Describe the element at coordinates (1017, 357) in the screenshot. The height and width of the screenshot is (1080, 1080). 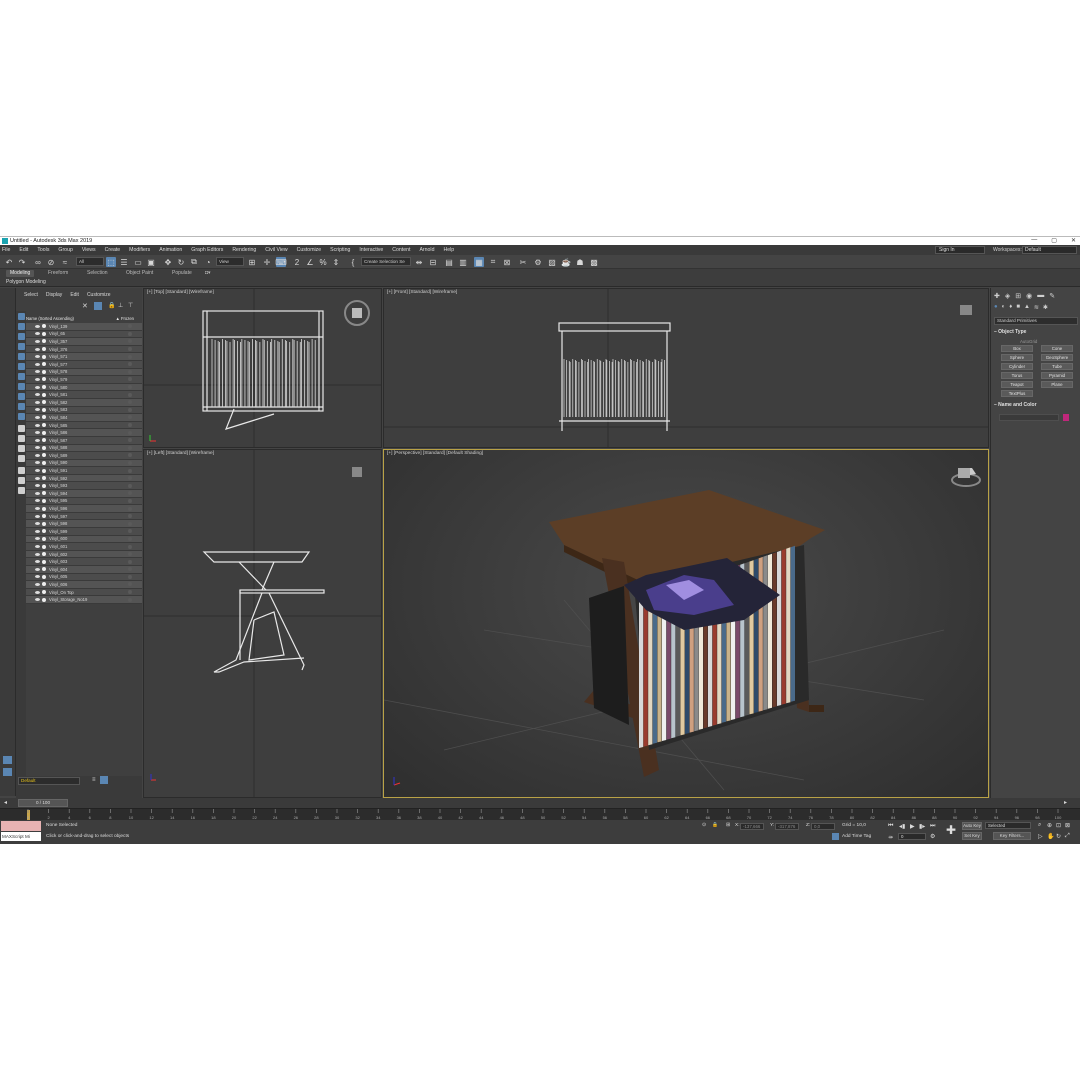
I see `primitive-sphere-button: Sphere` at that location.